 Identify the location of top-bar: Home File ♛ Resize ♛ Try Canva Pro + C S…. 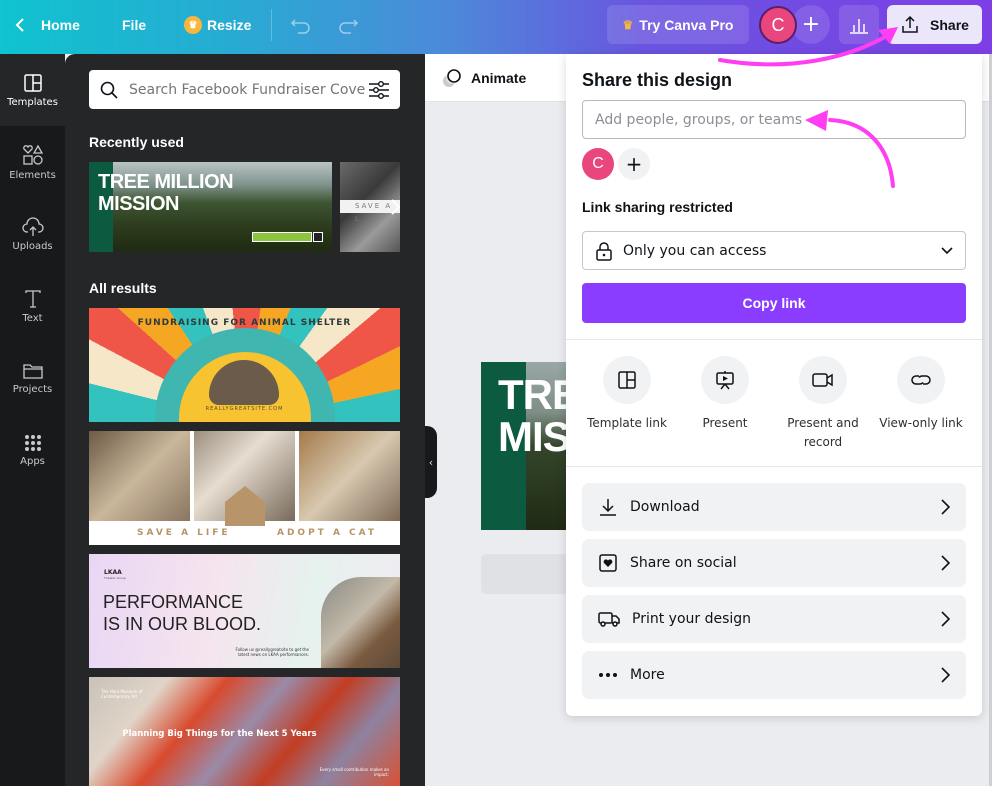
(496, 27).